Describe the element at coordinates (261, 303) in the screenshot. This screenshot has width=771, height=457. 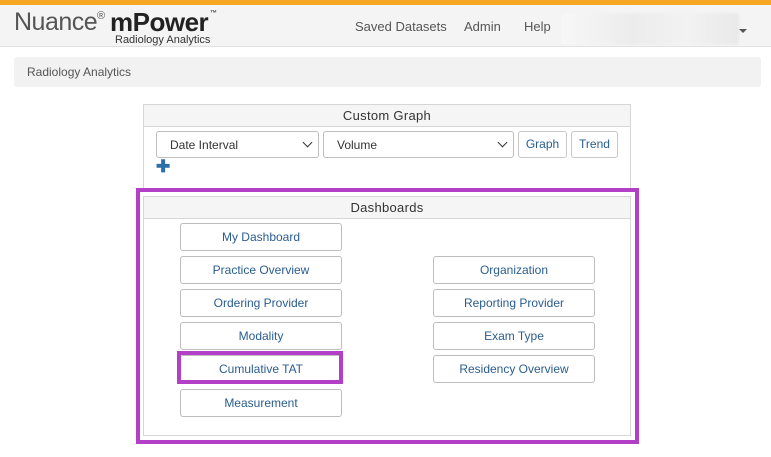
I see `ordering-provider-button: Ordering Provider` at that location.